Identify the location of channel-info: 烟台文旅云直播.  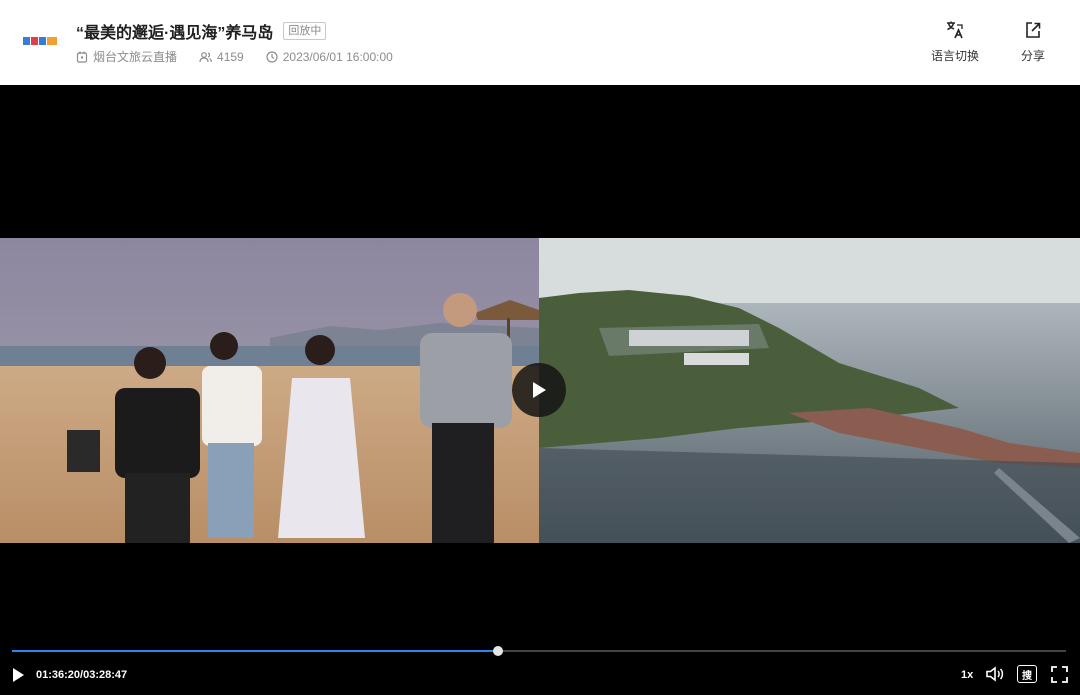
(126, 56).